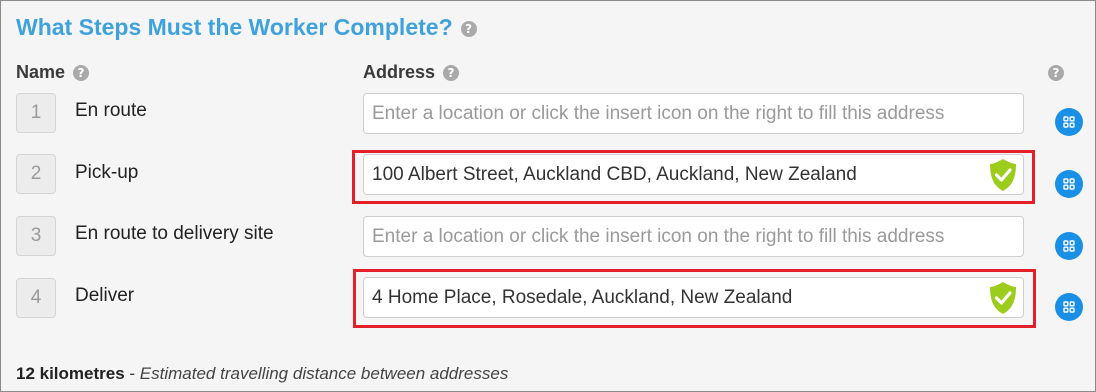 The width and height of the screenshot is (1096, 392). I want to click on step-number-2: 2, so click(36, 174).